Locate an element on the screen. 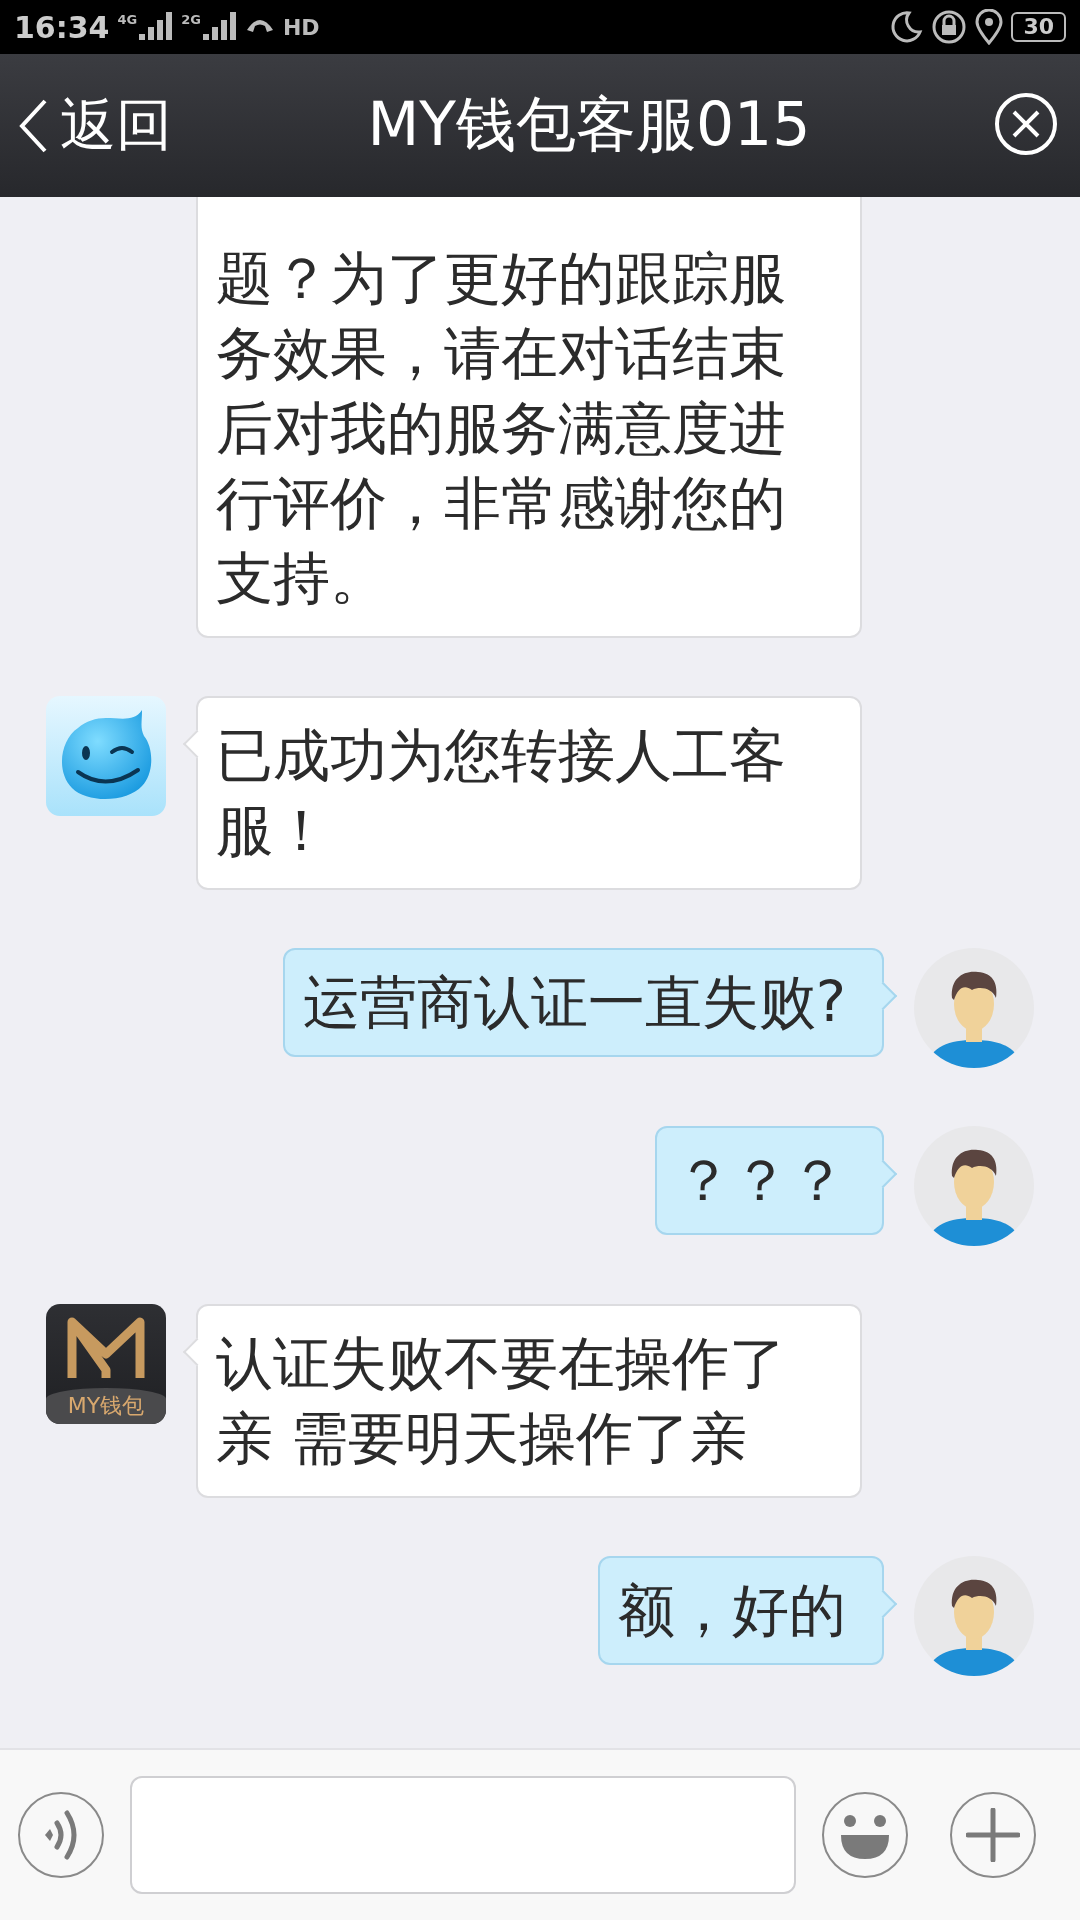 The height and width of the screenshot is (1920, 1080). message-text: 运营商认证一直失败? is located at coordinates (574, 1002).